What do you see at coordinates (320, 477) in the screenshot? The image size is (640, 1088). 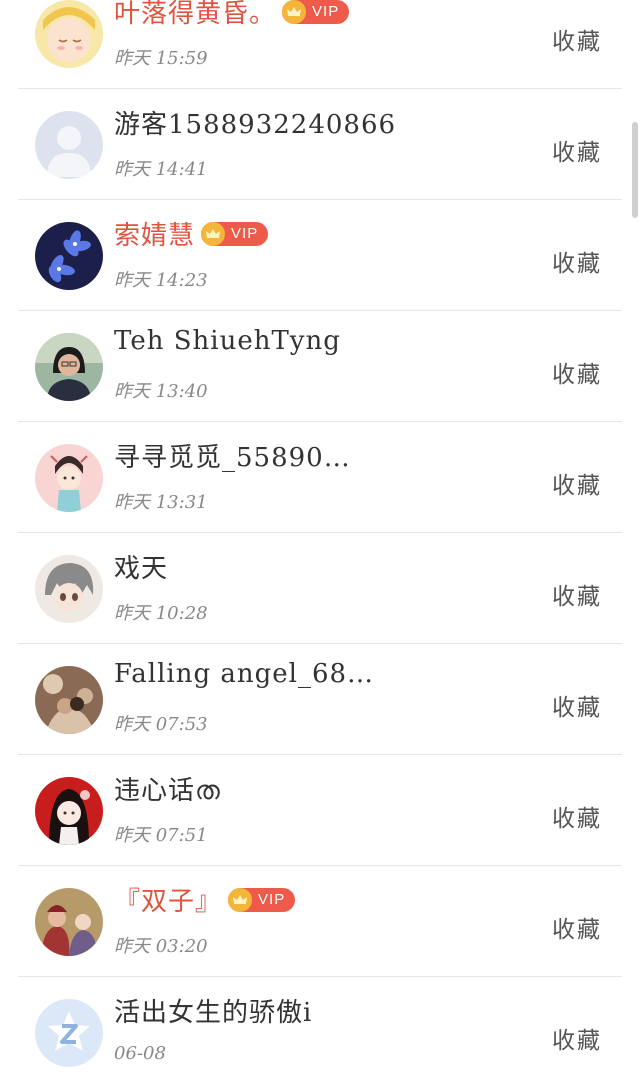 I see `list-item: 寻寻觅觅_55890… 昨天 13:31 收藏` at bounding box center [320, 477].